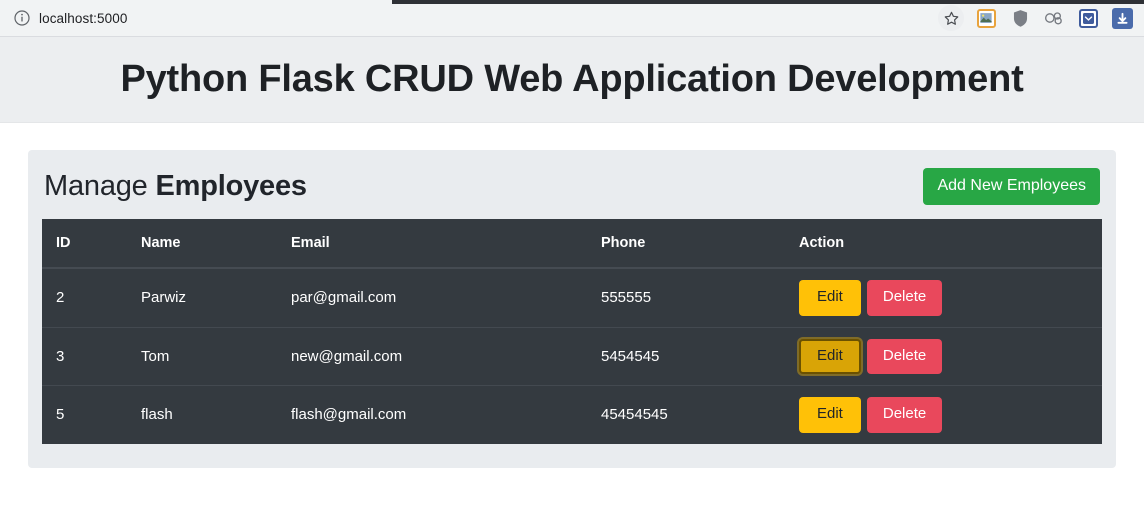 This screenshot has height=528, width=1144. What do you see at coordinates (96, 186) in the screenshot?
I see `section-title-light: Manage` at bounding box center [96, 186].